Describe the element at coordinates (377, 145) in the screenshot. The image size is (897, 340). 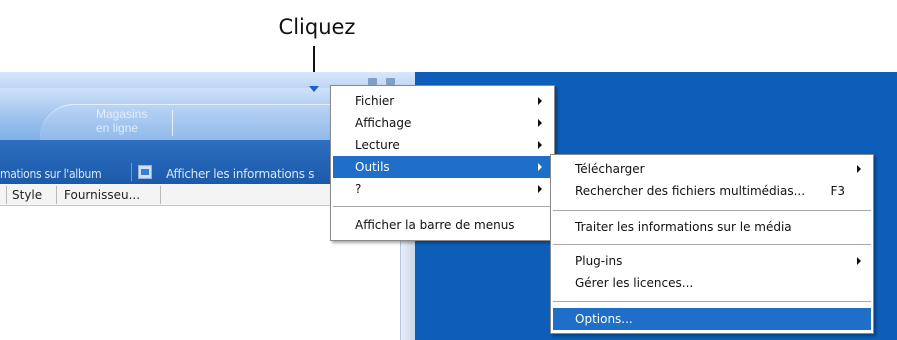
I see `menu-item-label: Lecture` at that location.